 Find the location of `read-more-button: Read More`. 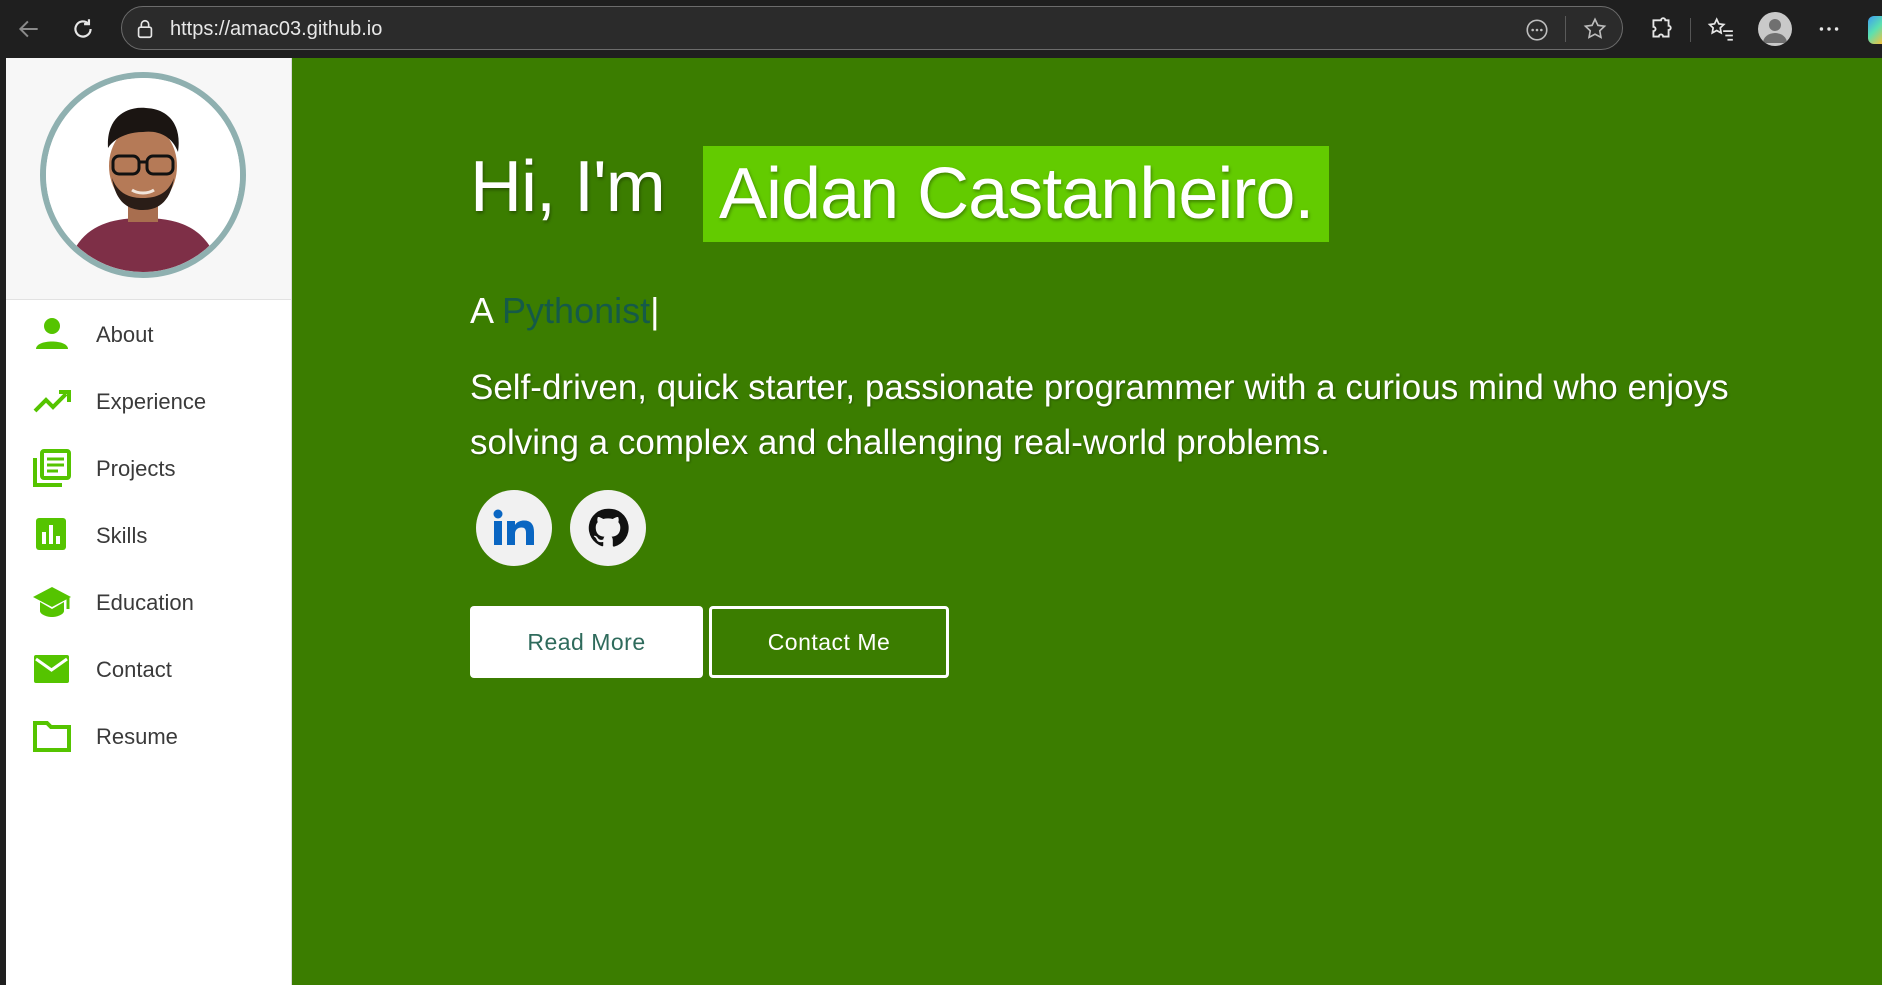

read-more-button: Read More is located at coordinates (586, 642).